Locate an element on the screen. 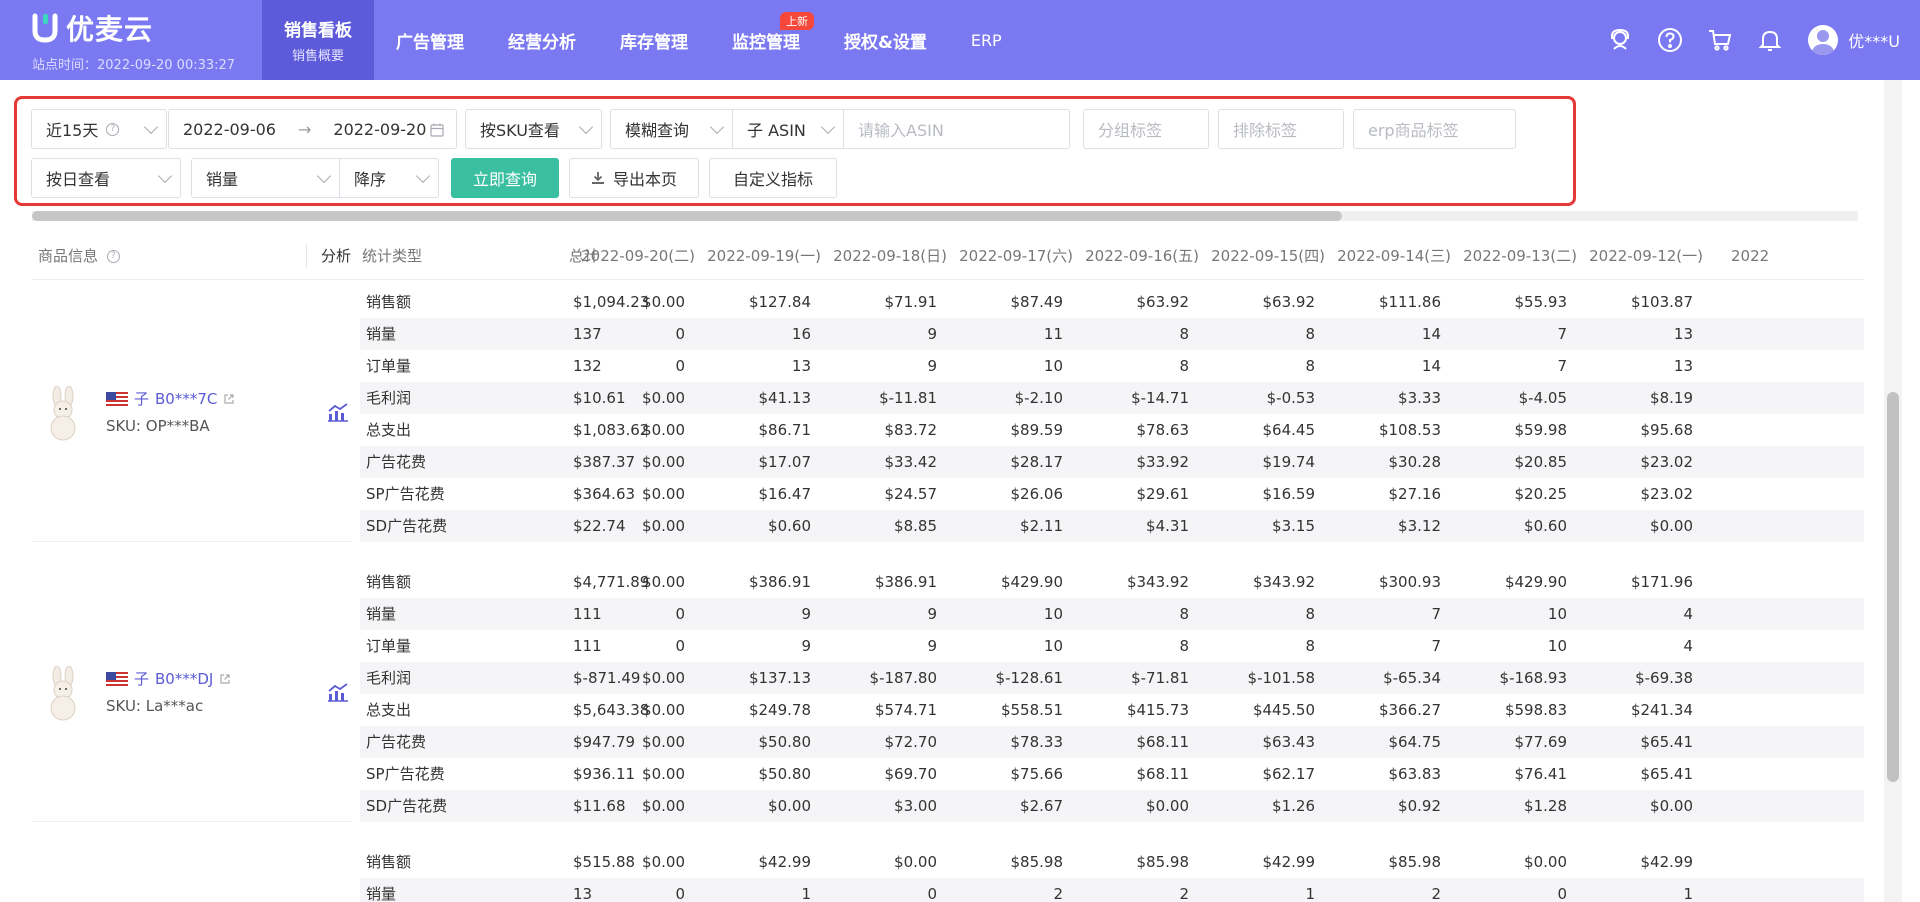 Image resolution: width=1920 pixels, height=902 pixels. value-cell: 2 is located at coordinates (1436, 893).